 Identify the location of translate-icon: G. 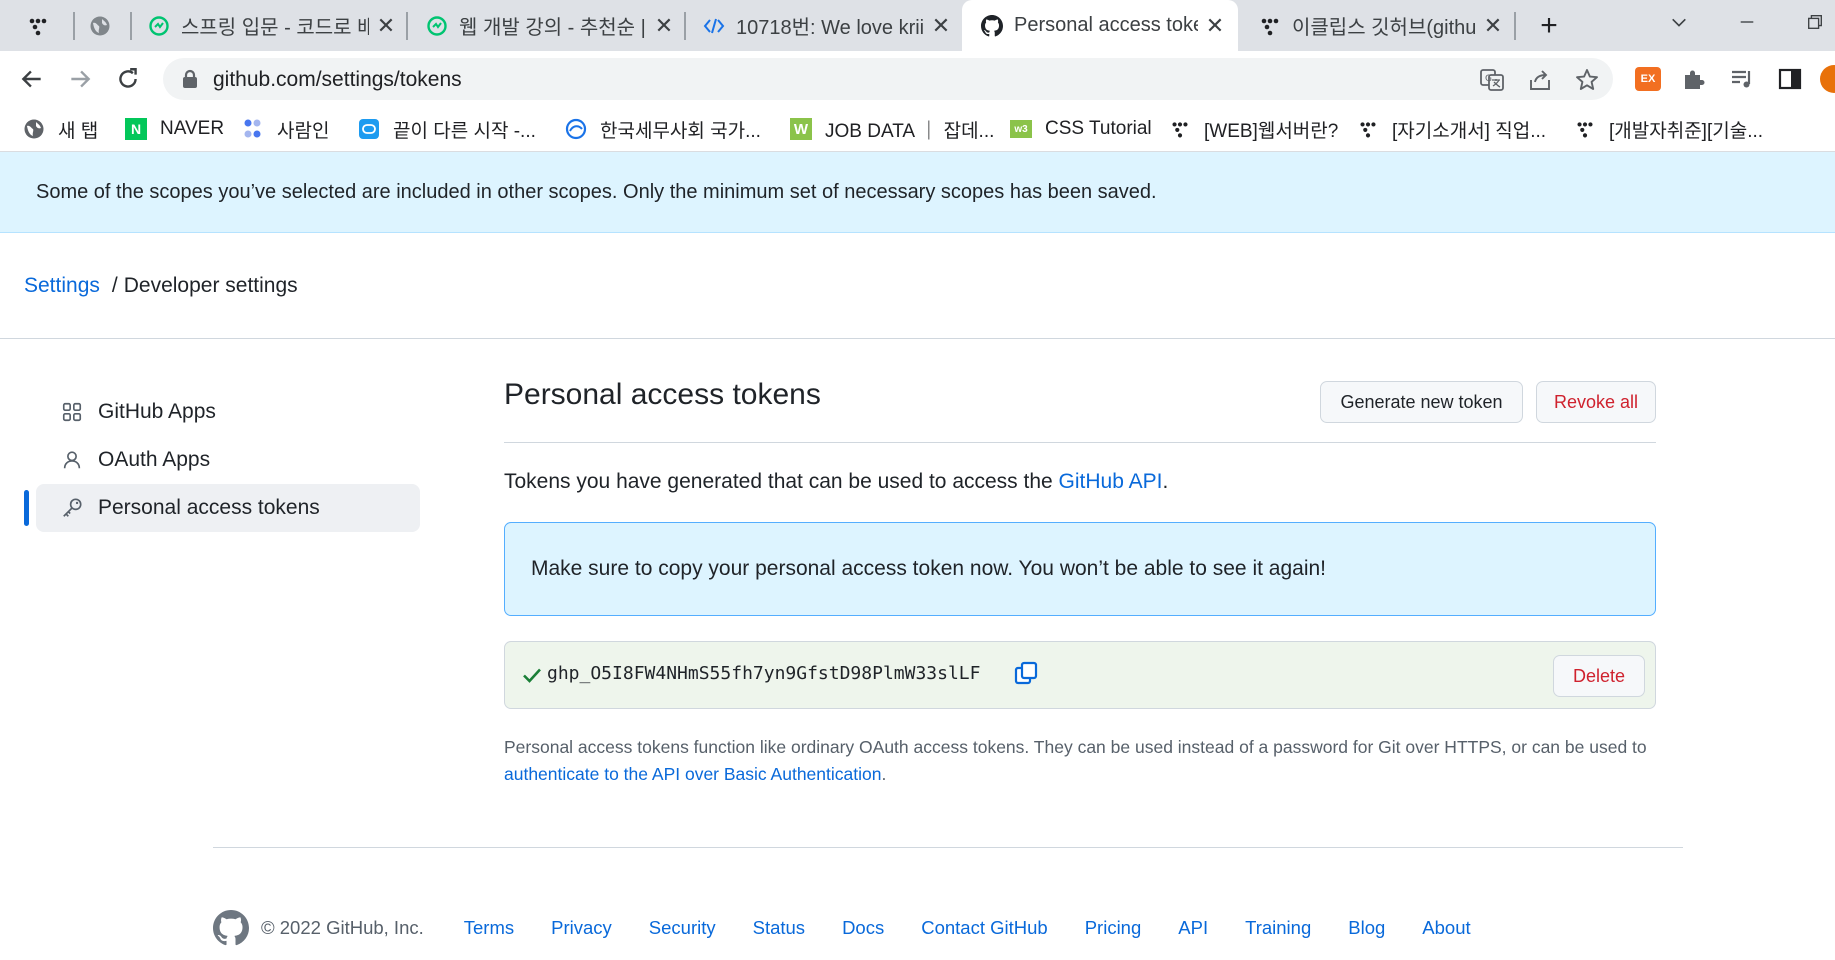
(1492, 80).